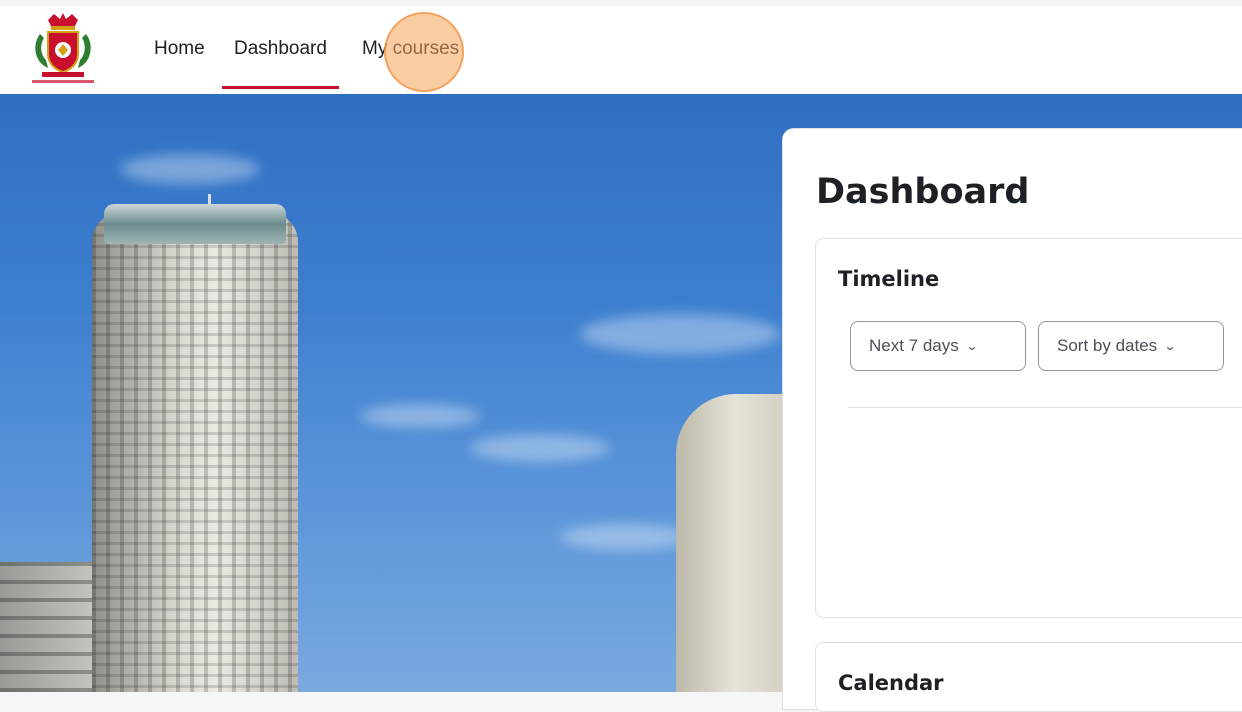 The width and height of the screenshot is (1242, 712). What do you see at coordinates (891, 683) in the screenshot?
I see `calendar-title: Calendar` at bounding box center [891, 683].